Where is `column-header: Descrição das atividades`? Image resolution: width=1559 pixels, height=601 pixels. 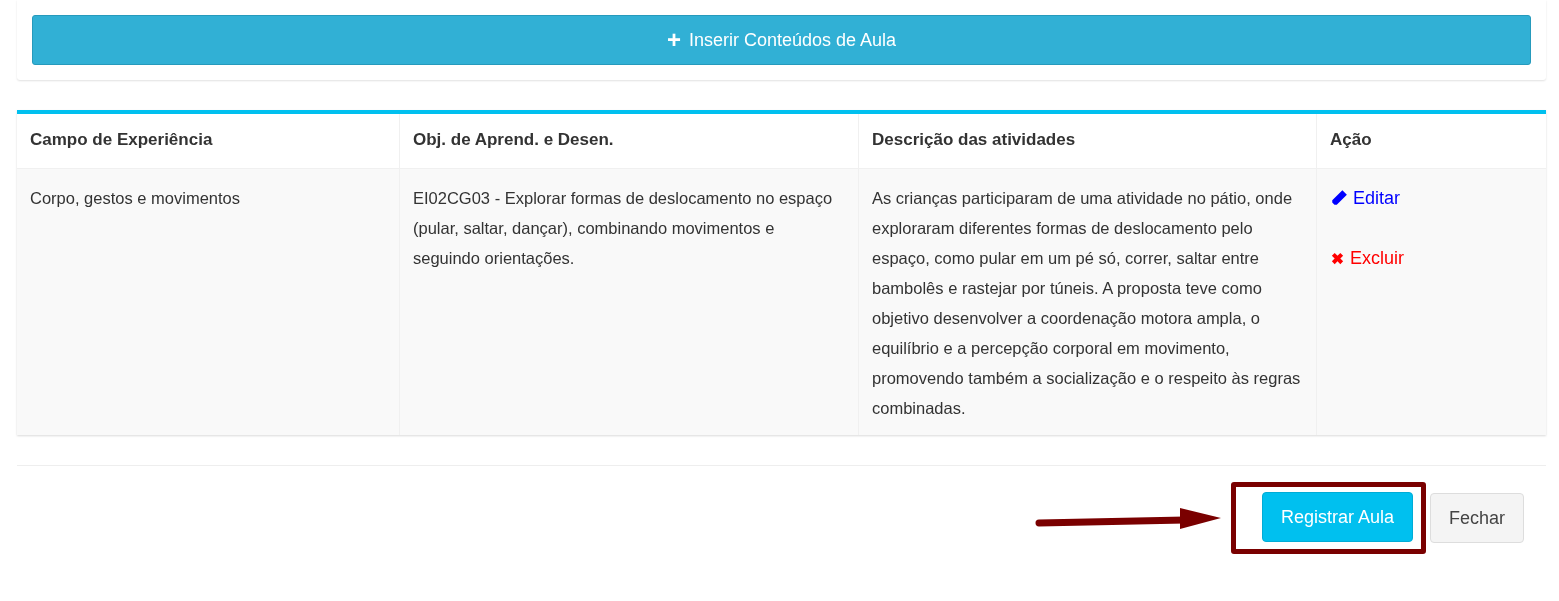
column-header: Descrição das atividades is located at coordinates (1087, 141).